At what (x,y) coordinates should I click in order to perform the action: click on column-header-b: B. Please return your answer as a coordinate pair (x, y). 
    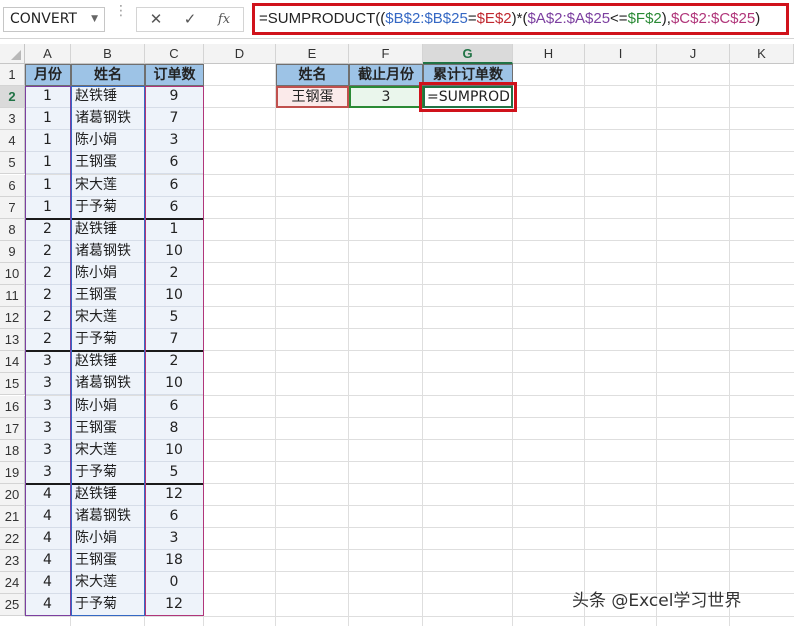
    Looking at the image, I should click on (108, 54).